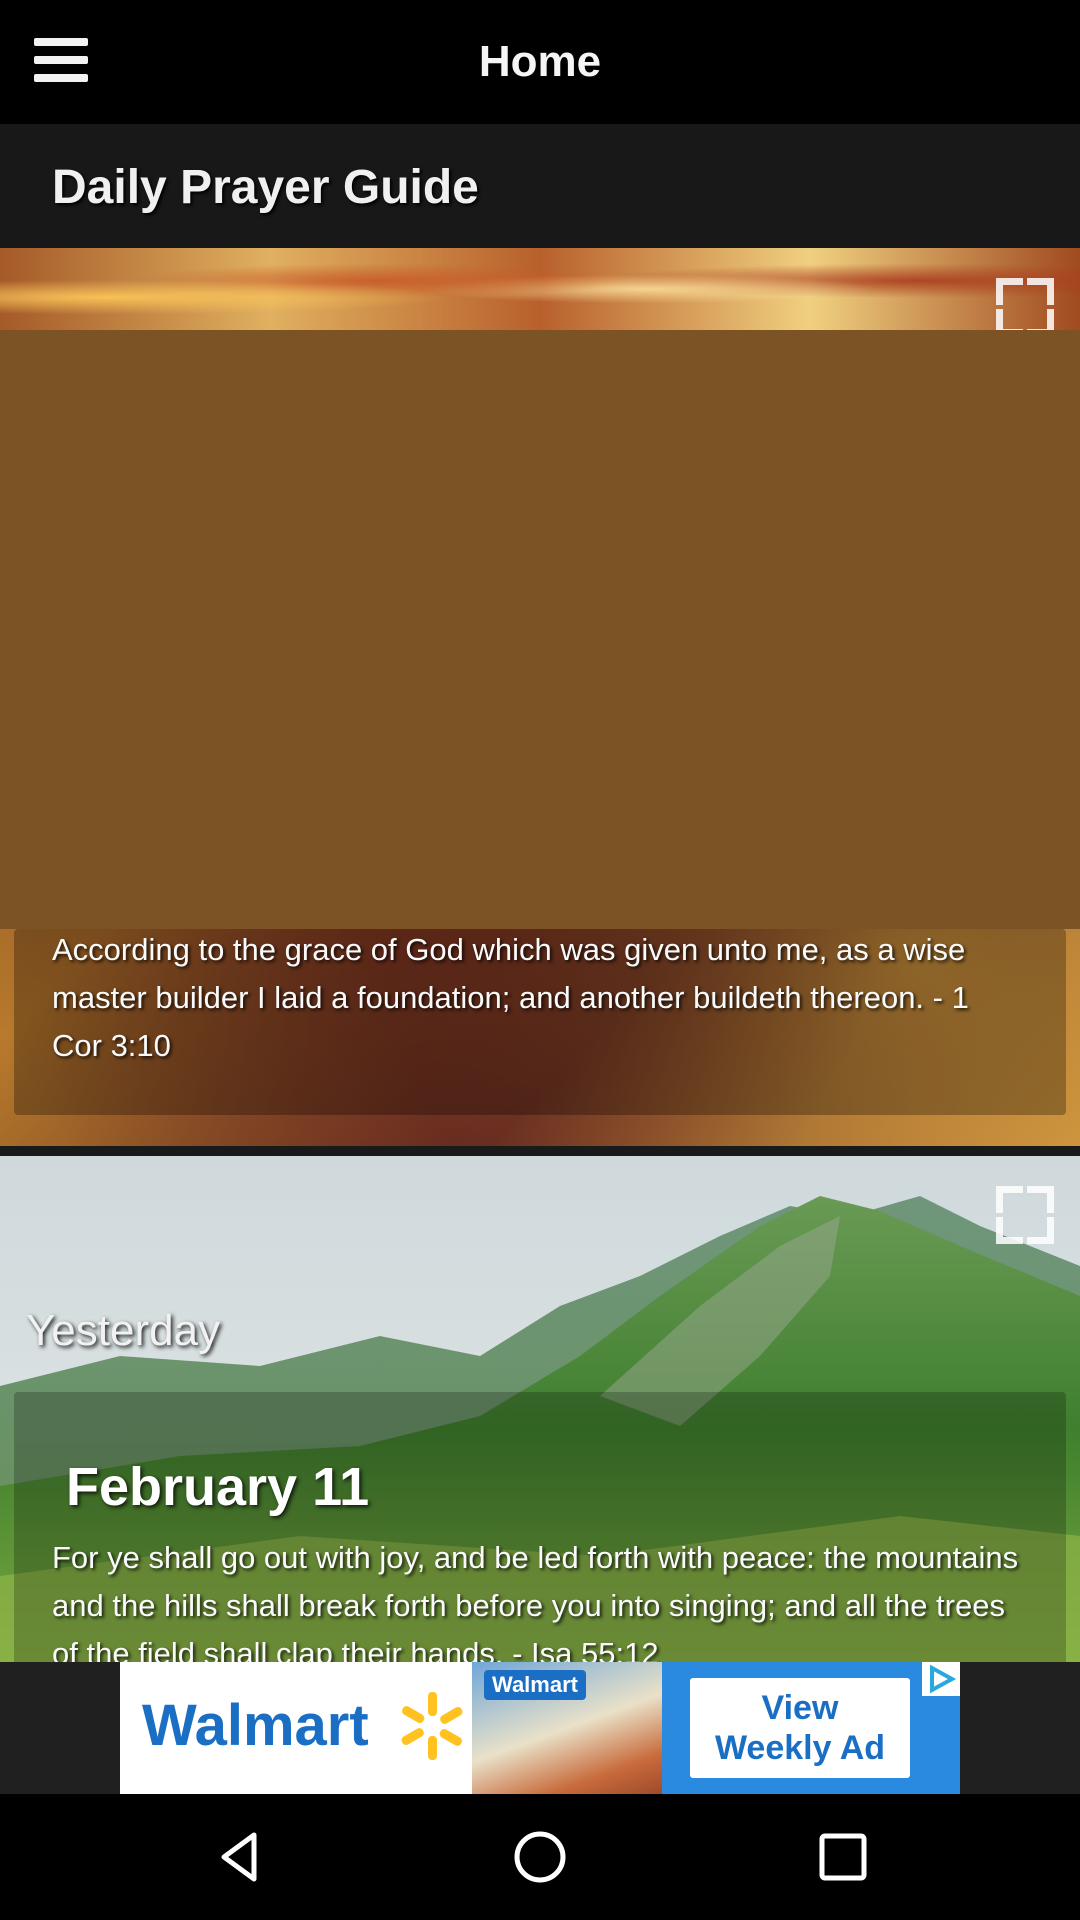 The image size is (1080, 1920). I want to click on walmart-spark-icon, so click(432, 1726).